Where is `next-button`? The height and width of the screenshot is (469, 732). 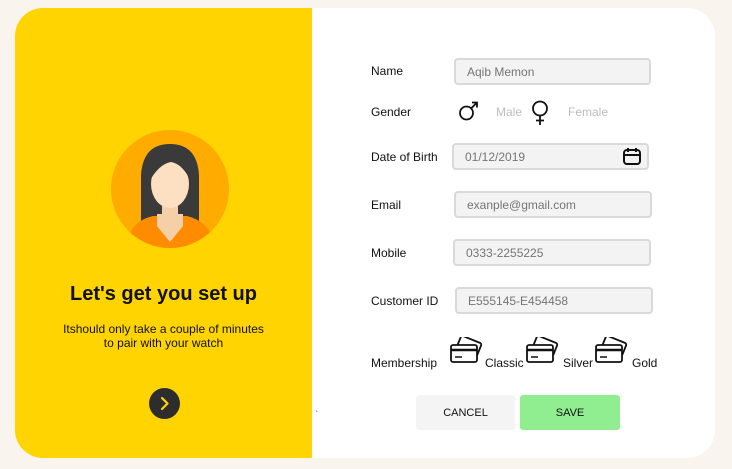 next-button is located at coordinates (164, 403).